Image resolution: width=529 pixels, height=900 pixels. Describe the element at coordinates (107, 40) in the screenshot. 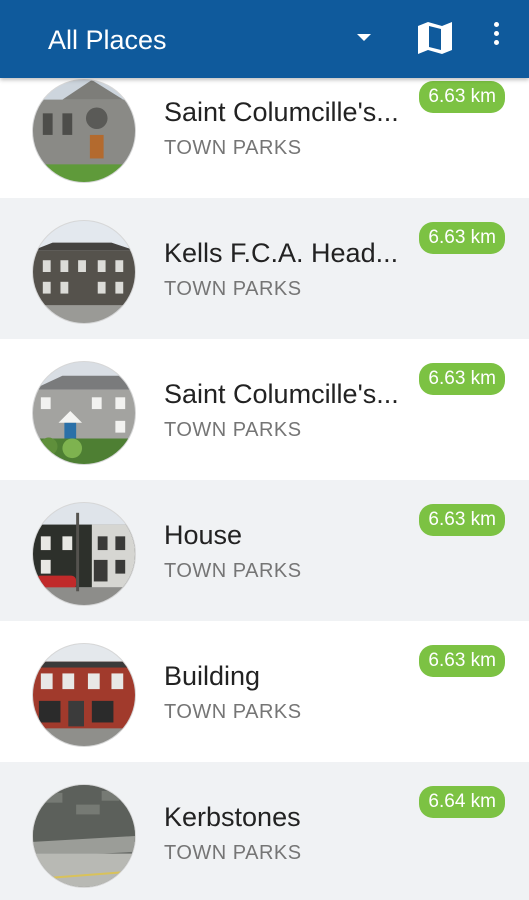

I see `toolbar-title: All Places` at that location.